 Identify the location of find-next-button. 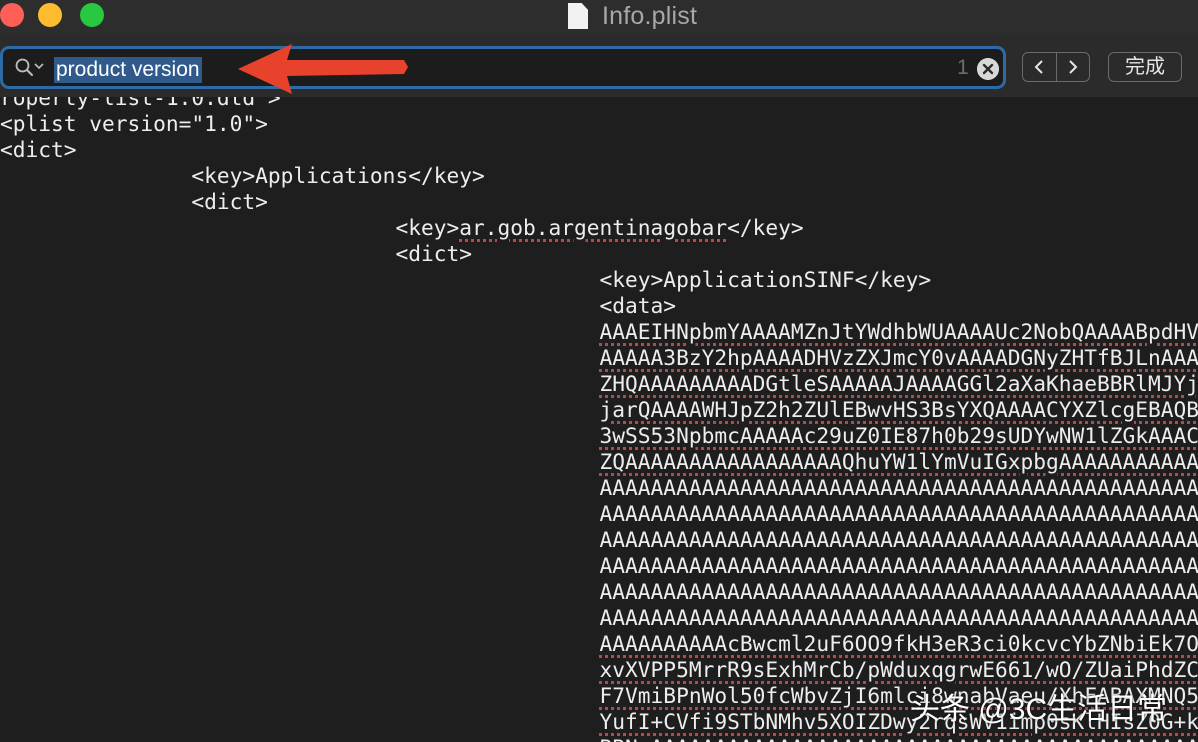
(1073, 67).